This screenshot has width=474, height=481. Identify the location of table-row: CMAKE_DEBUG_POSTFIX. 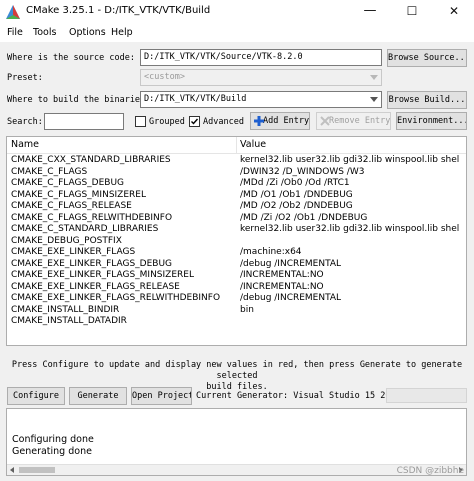
(236, 242).